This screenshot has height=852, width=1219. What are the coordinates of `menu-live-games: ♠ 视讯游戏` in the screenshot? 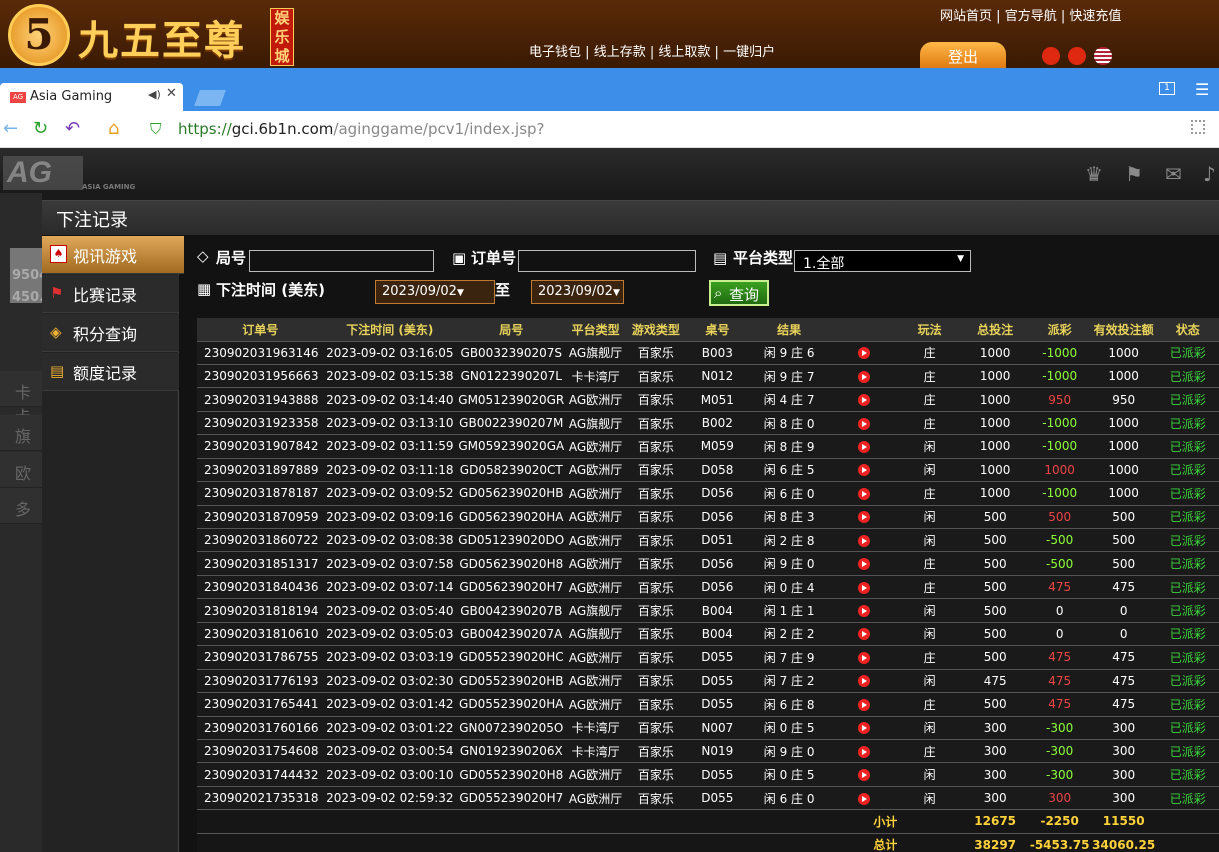 It's located at (113, 255).